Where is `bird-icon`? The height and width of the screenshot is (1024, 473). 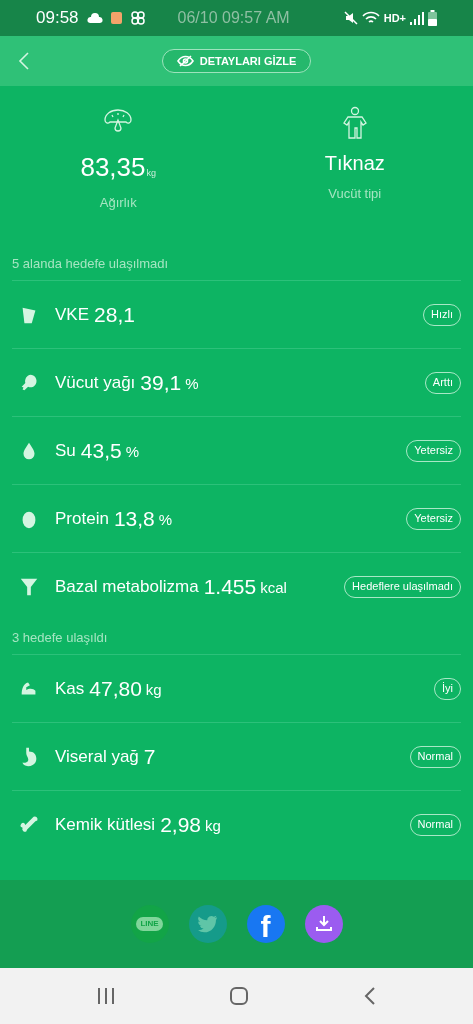
bird-icon is located at coordinates (207, 924).